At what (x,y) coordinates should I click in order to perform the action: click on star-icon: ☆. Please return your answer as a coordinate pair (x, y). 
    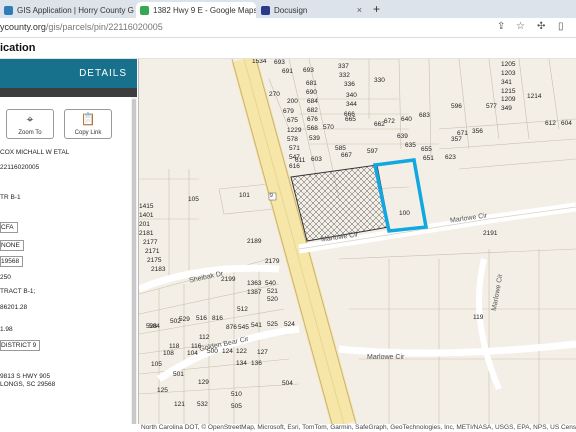
    Looking at the image, I should click on (520, 26).